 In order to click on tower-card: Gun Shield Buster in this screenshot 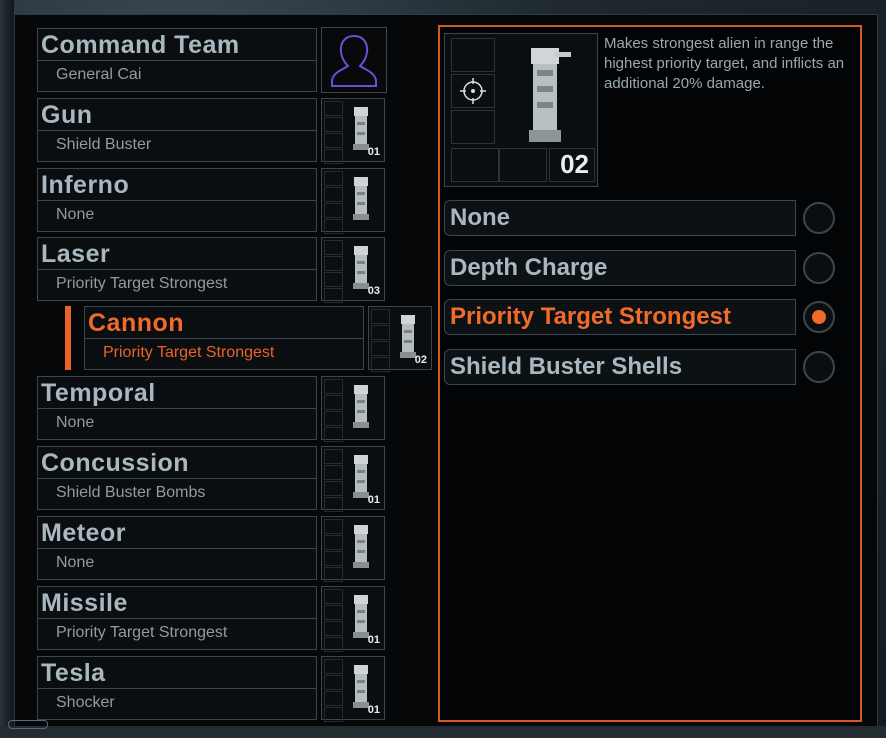, I will do `click(177, 130)`.